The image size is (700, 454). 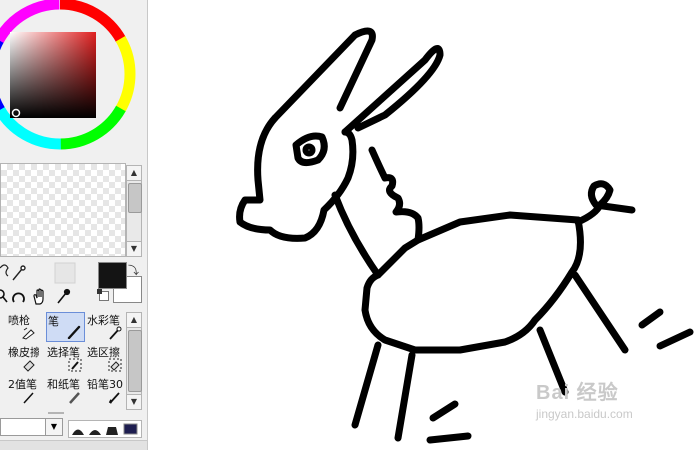 I want to click on scratch-pad, so click(x=63, y=210).